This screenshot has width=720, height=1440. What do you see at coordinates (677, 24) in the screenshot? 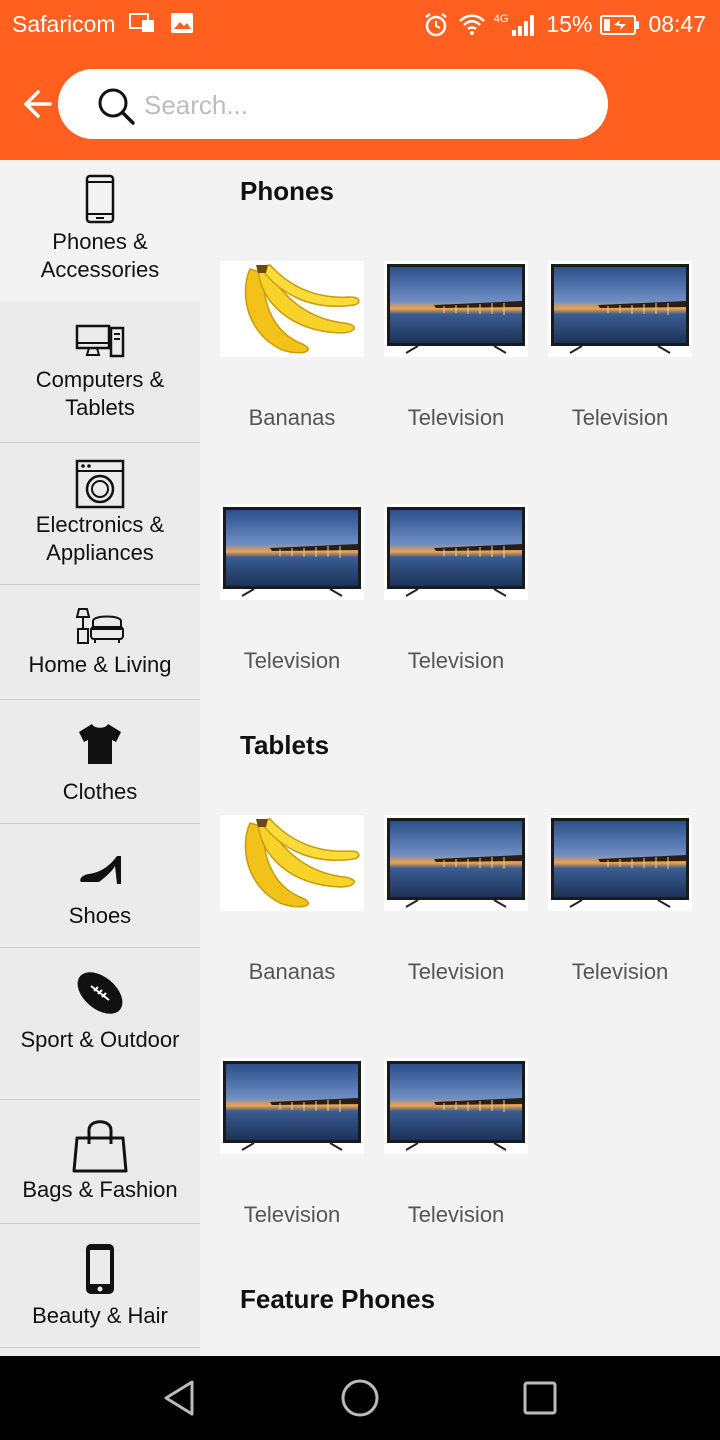
I see `clock: 08:47` at bounding box center [677, 24].